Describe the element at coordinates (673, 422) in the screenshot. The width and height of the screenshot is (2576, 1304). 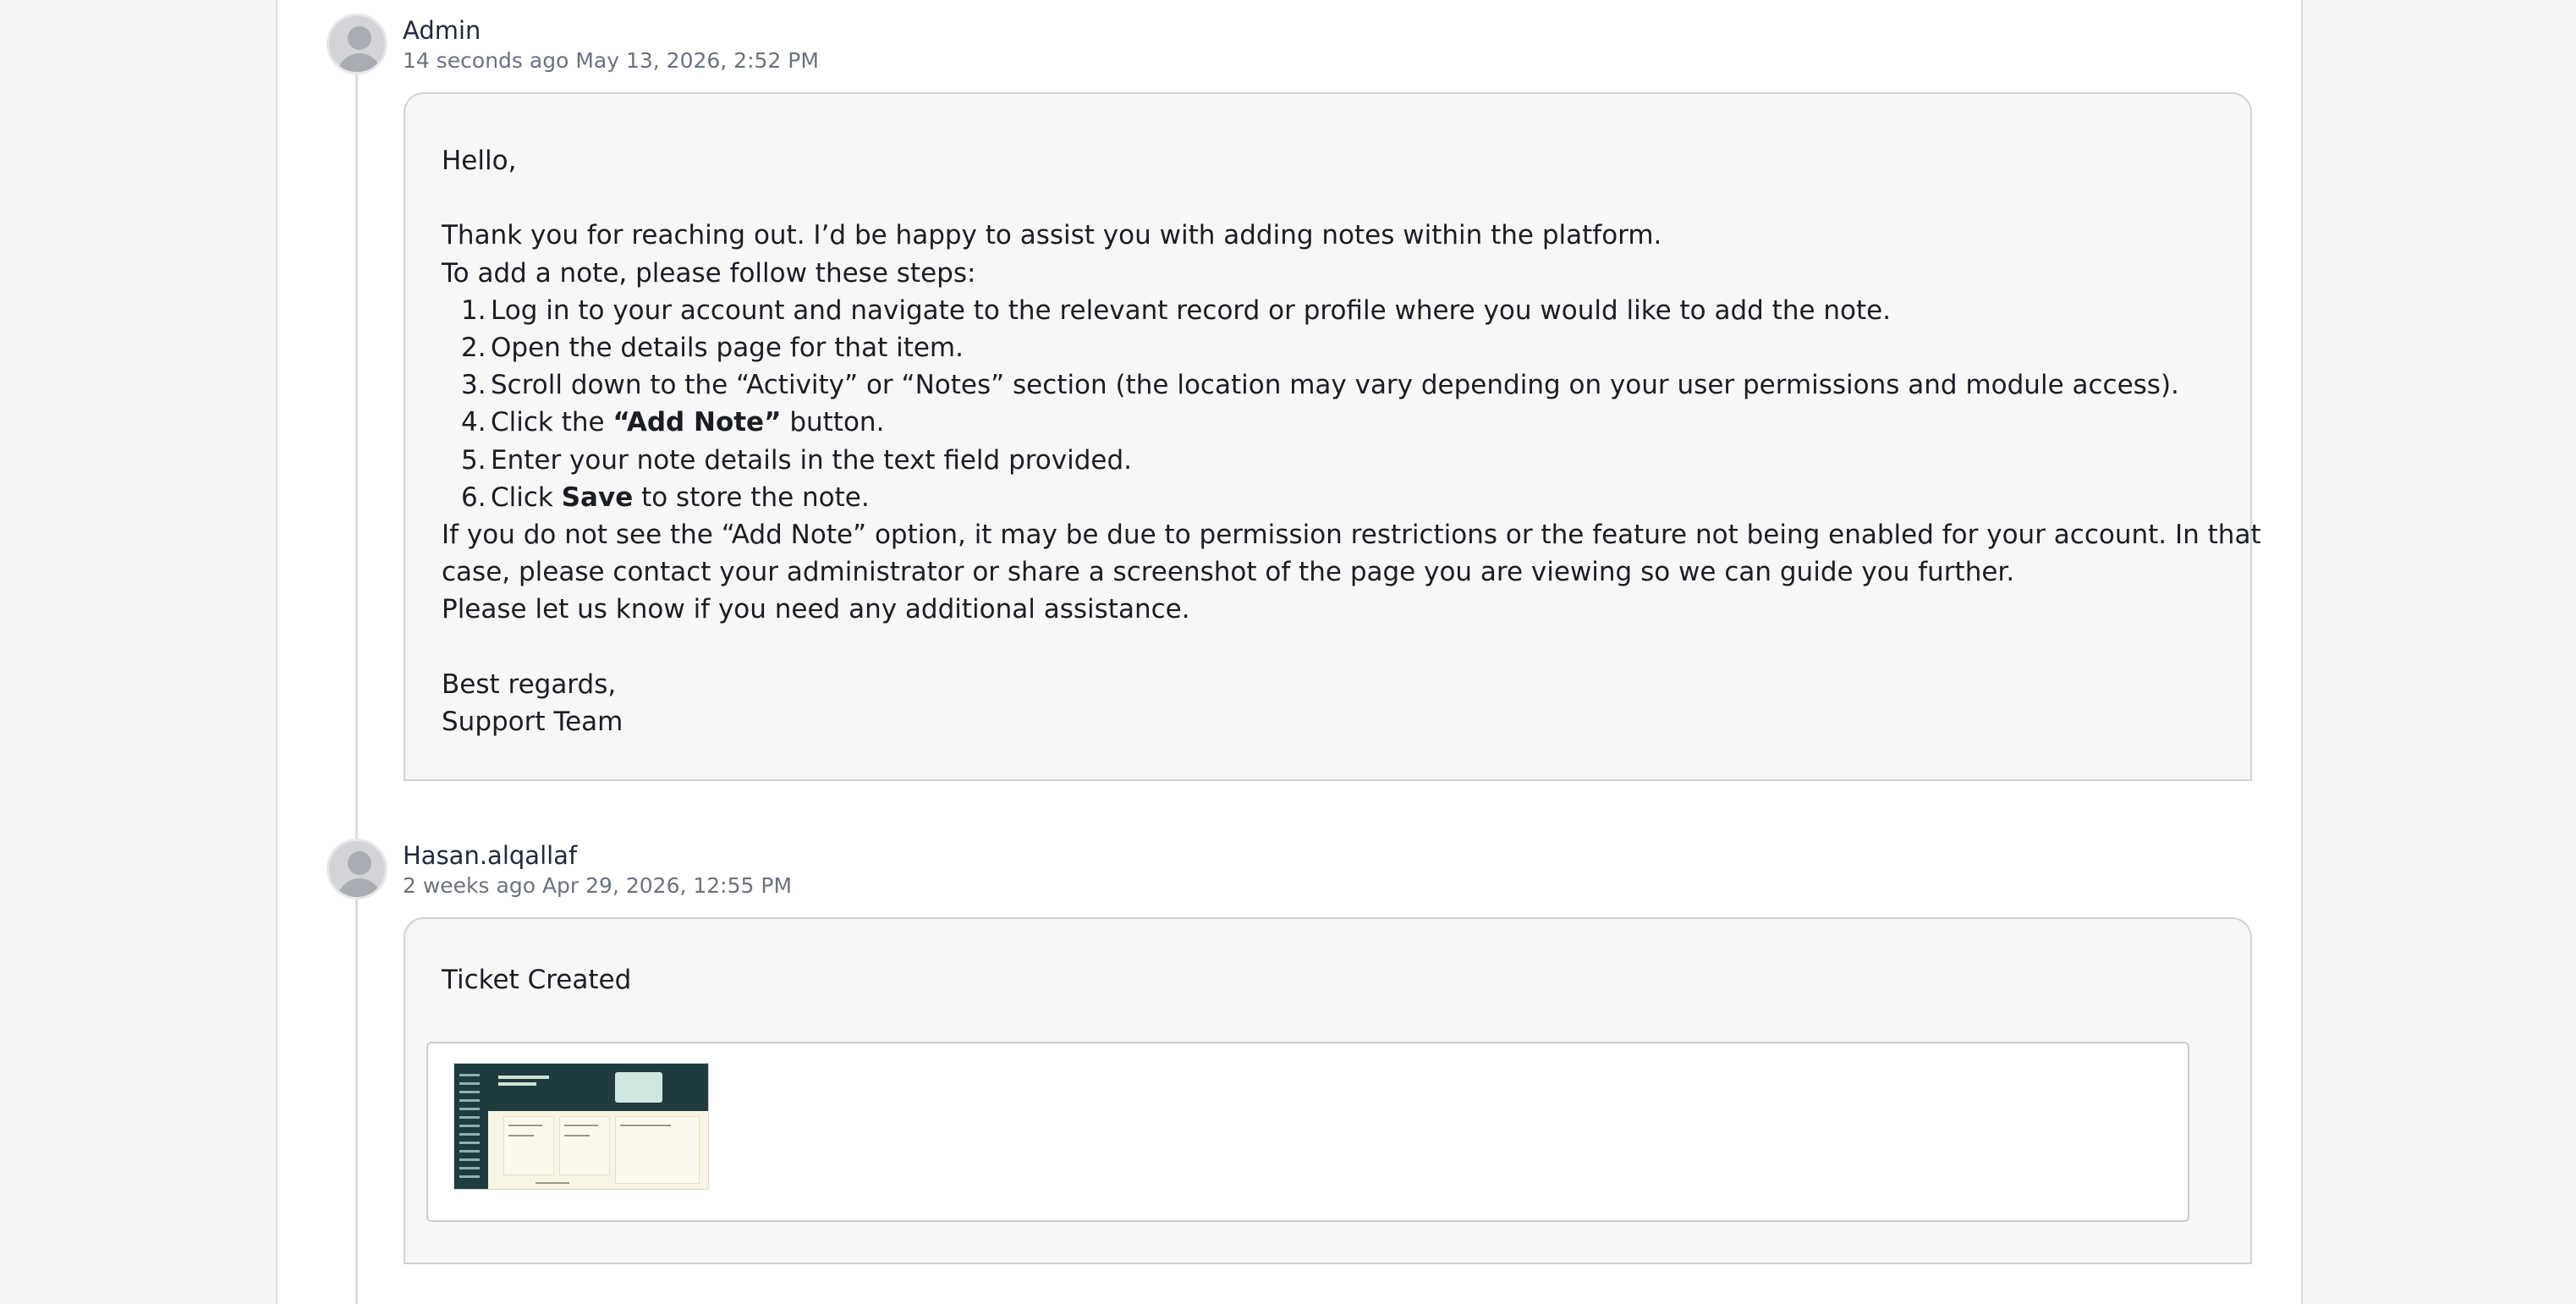
I see `list-item: 4. Click the “Add Note” button.` at that location.